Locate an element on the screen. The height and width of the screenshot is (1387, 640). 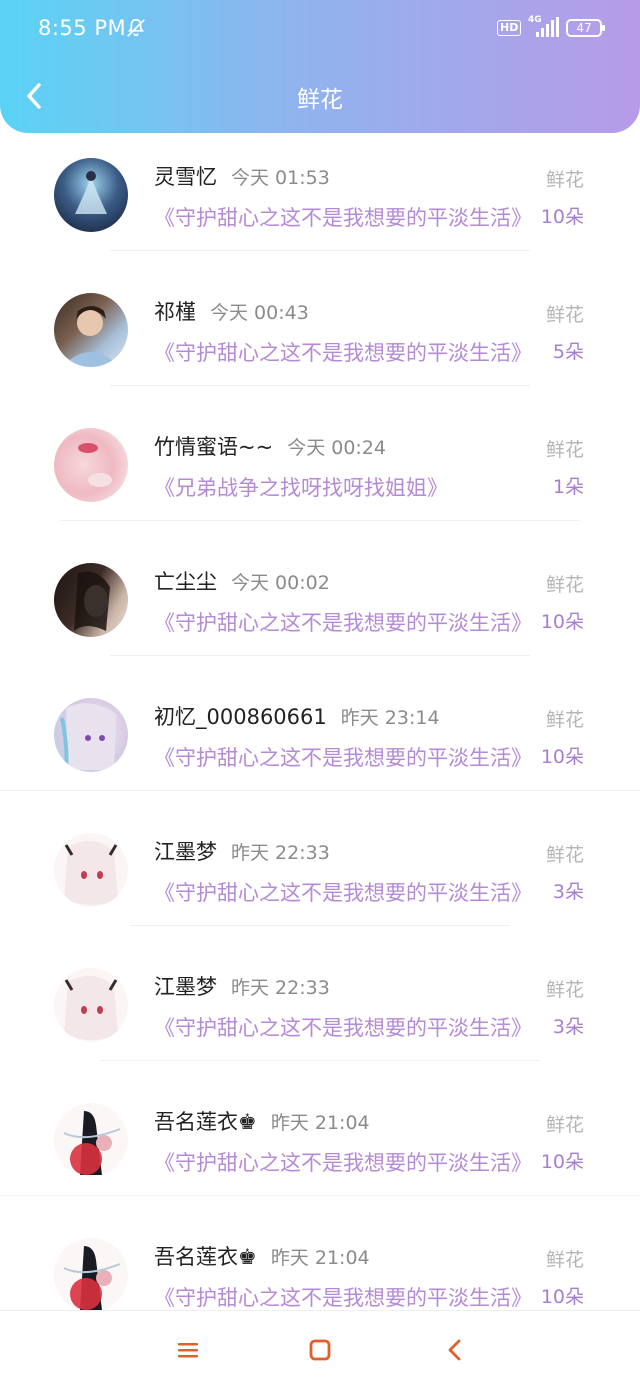
timestamp: 今天 00:43 is located at coordinates (259, 313).